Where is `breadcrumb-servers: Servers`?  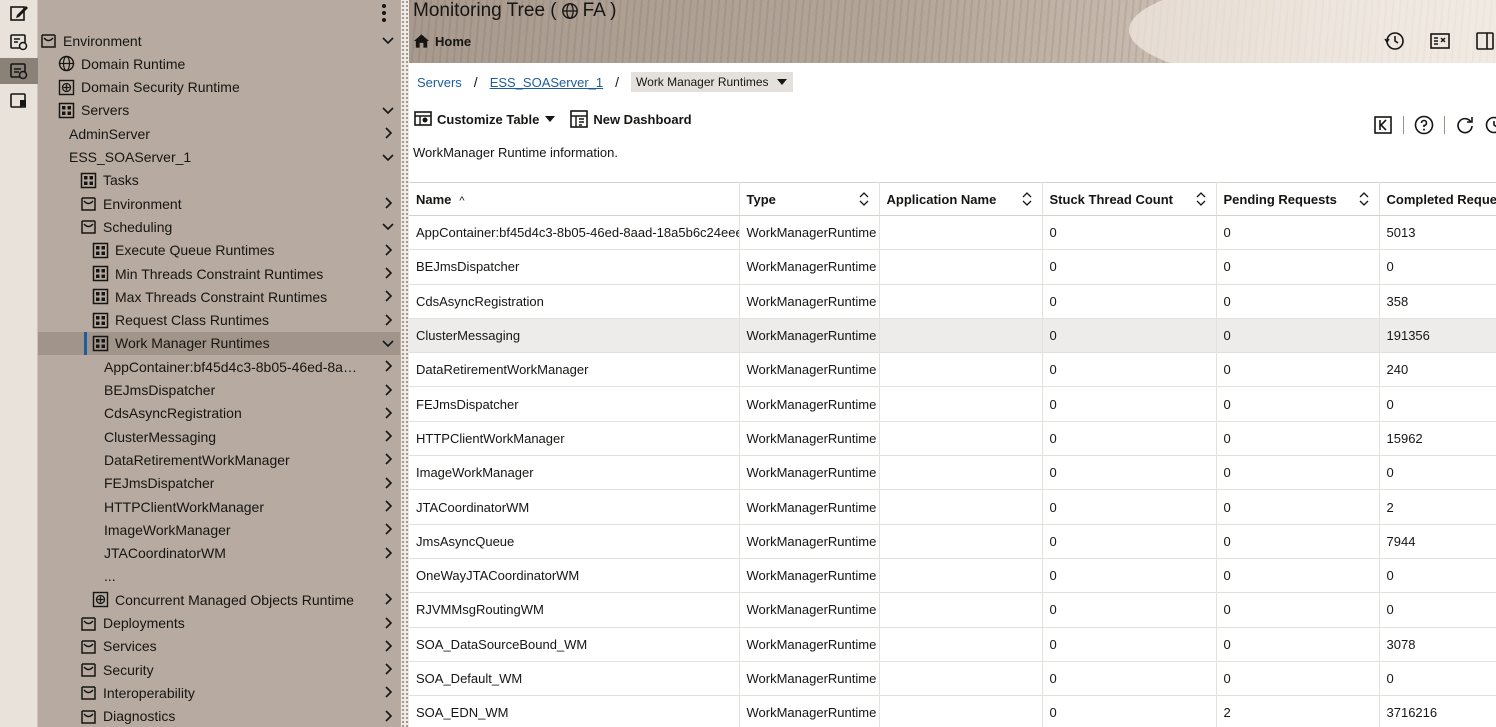 breadcrumb-servers: Servers is located at coordinates (439, 82).